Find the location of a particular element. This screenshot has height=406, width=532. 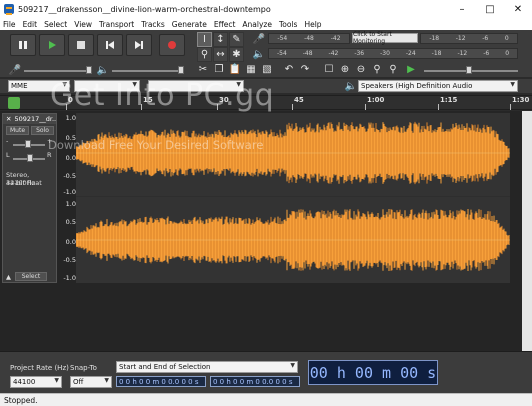

menu-help: Help is located at coordinates (312, 24).